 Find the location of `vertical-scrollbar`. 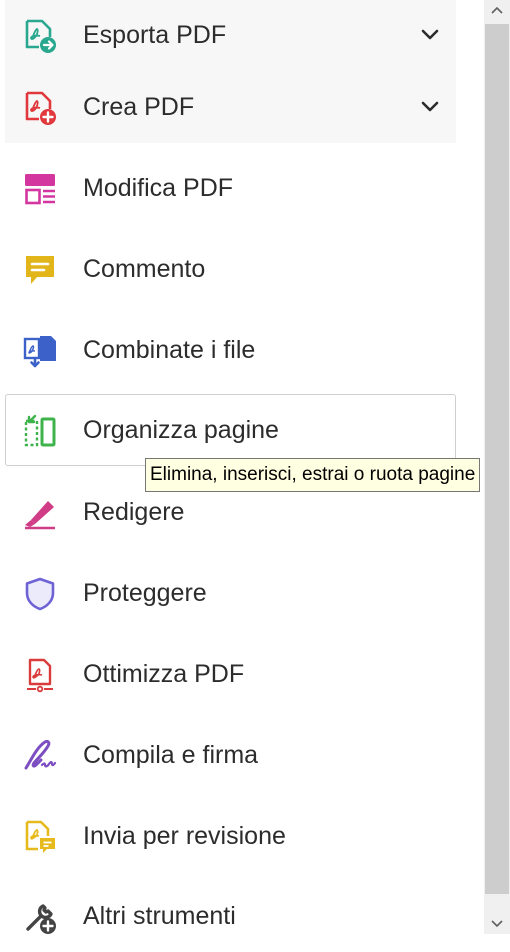

vertical-scrollbar is located at coordinates (497, 467).